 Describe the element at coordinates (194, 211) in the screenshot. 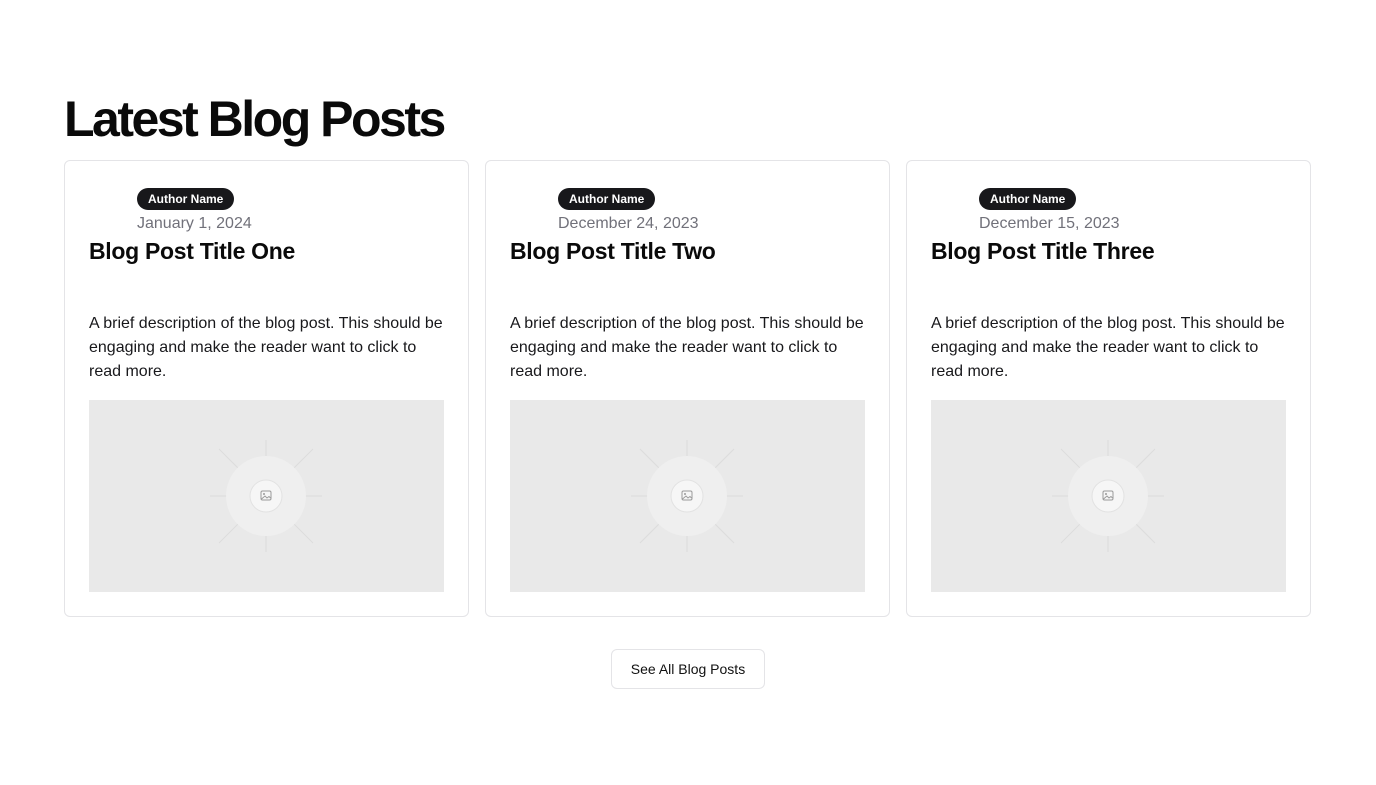

I see `post-meta: Author Name January 1, 2024` at that location.